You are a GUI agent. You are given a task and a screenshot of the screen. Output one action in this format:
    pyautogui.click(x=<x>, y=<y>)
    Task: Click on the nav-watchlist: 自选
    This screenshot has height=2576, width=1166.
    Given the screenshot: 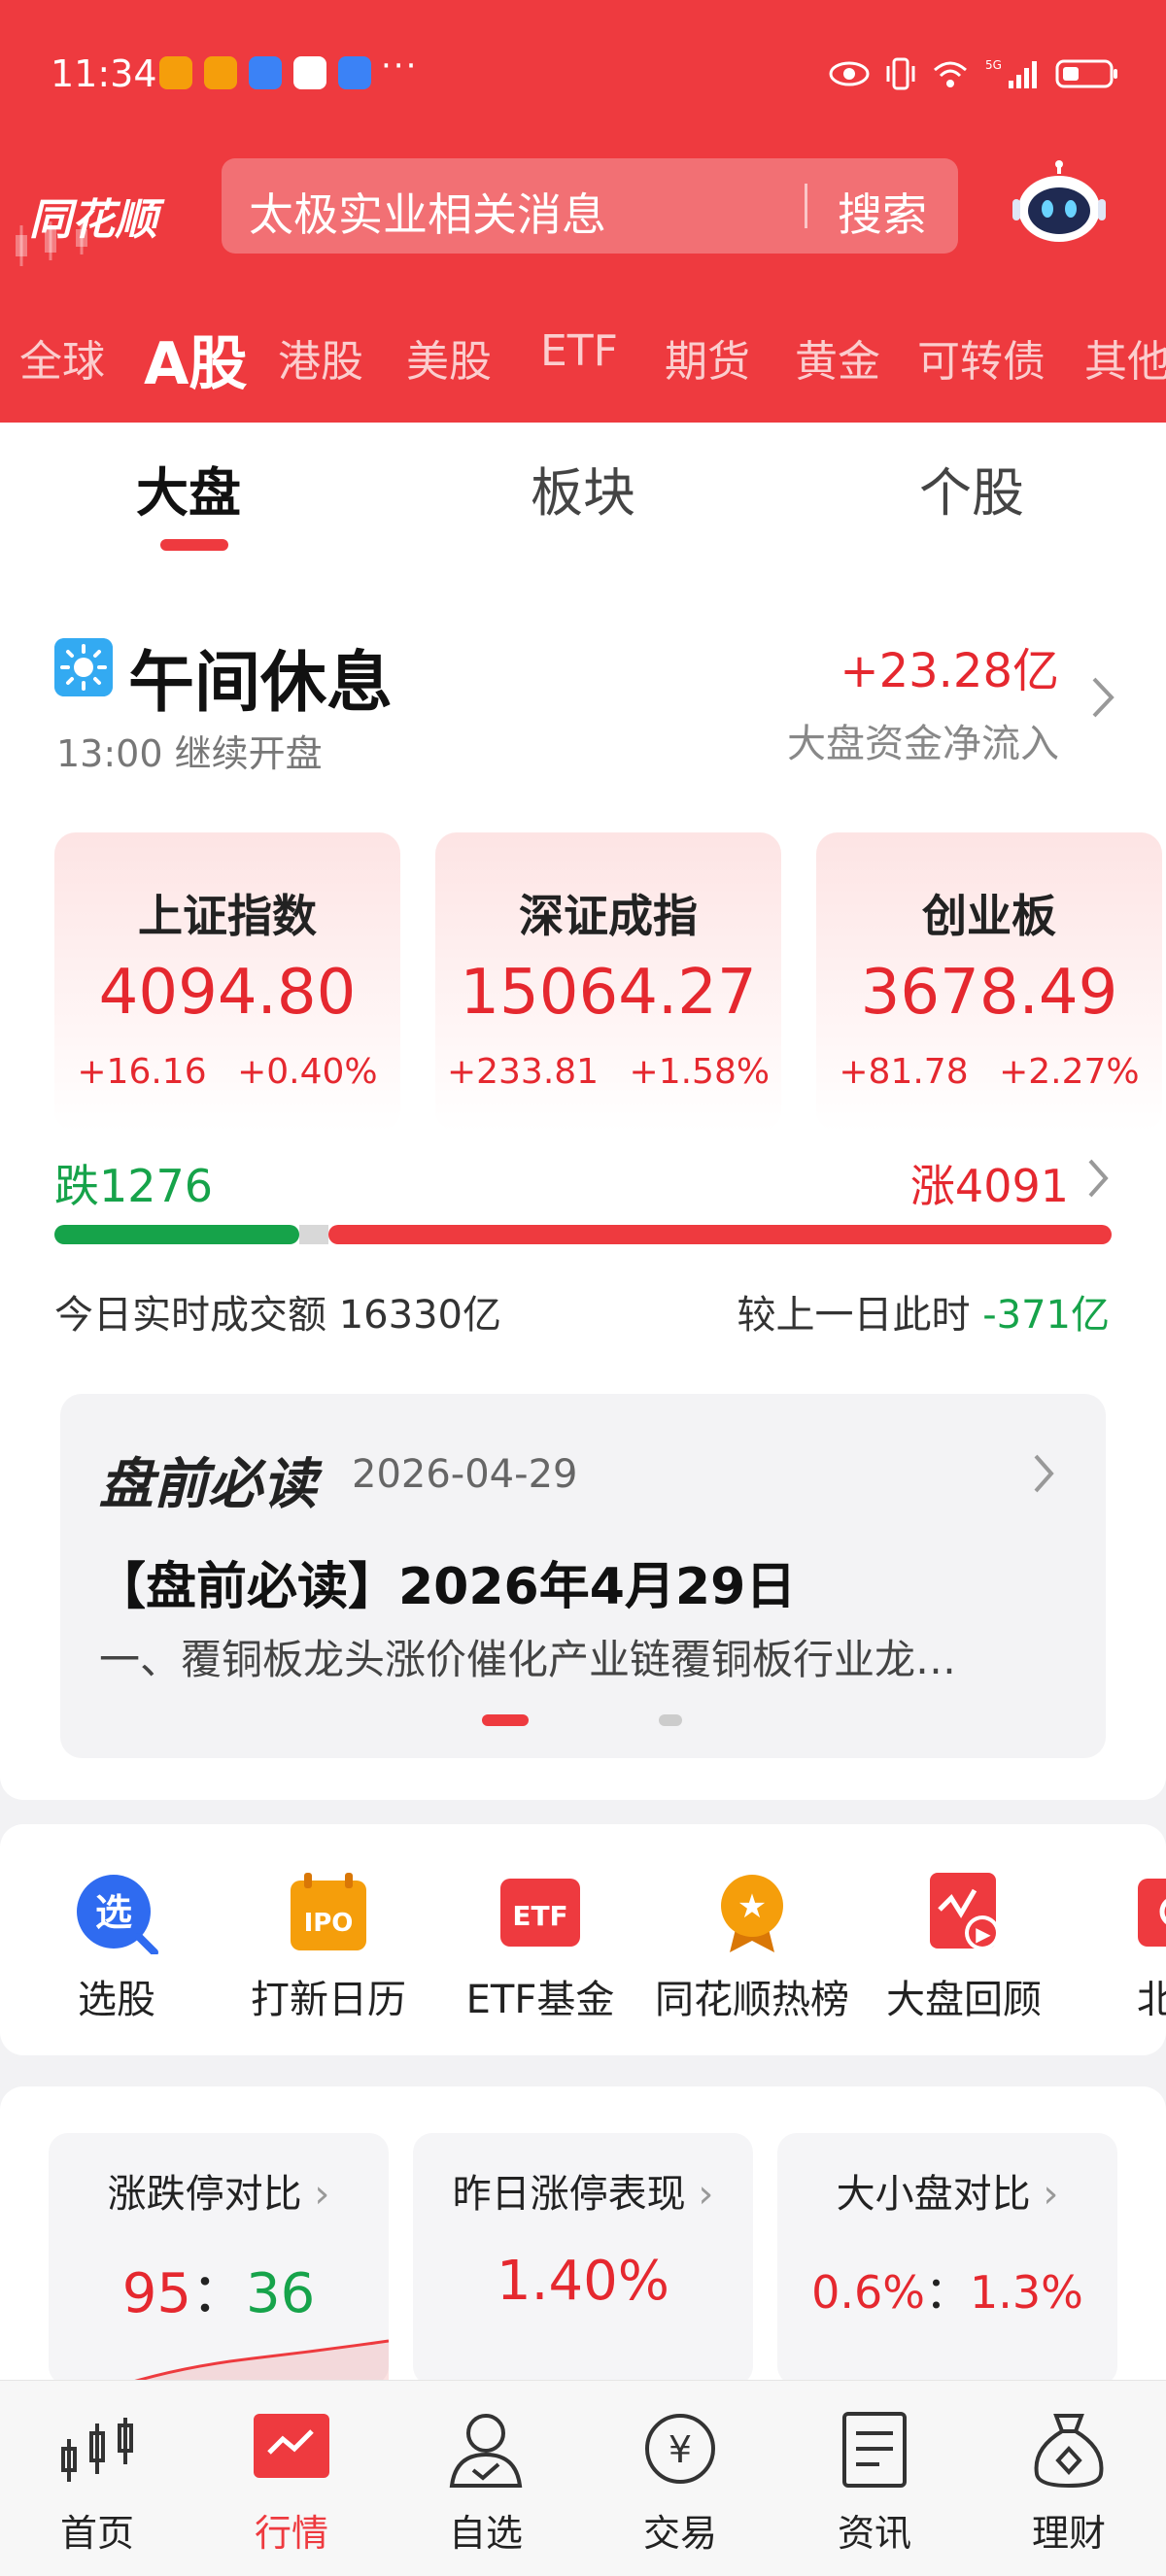 What is the action you would take?
    pyautogui.click(x=486, y=2483)
    